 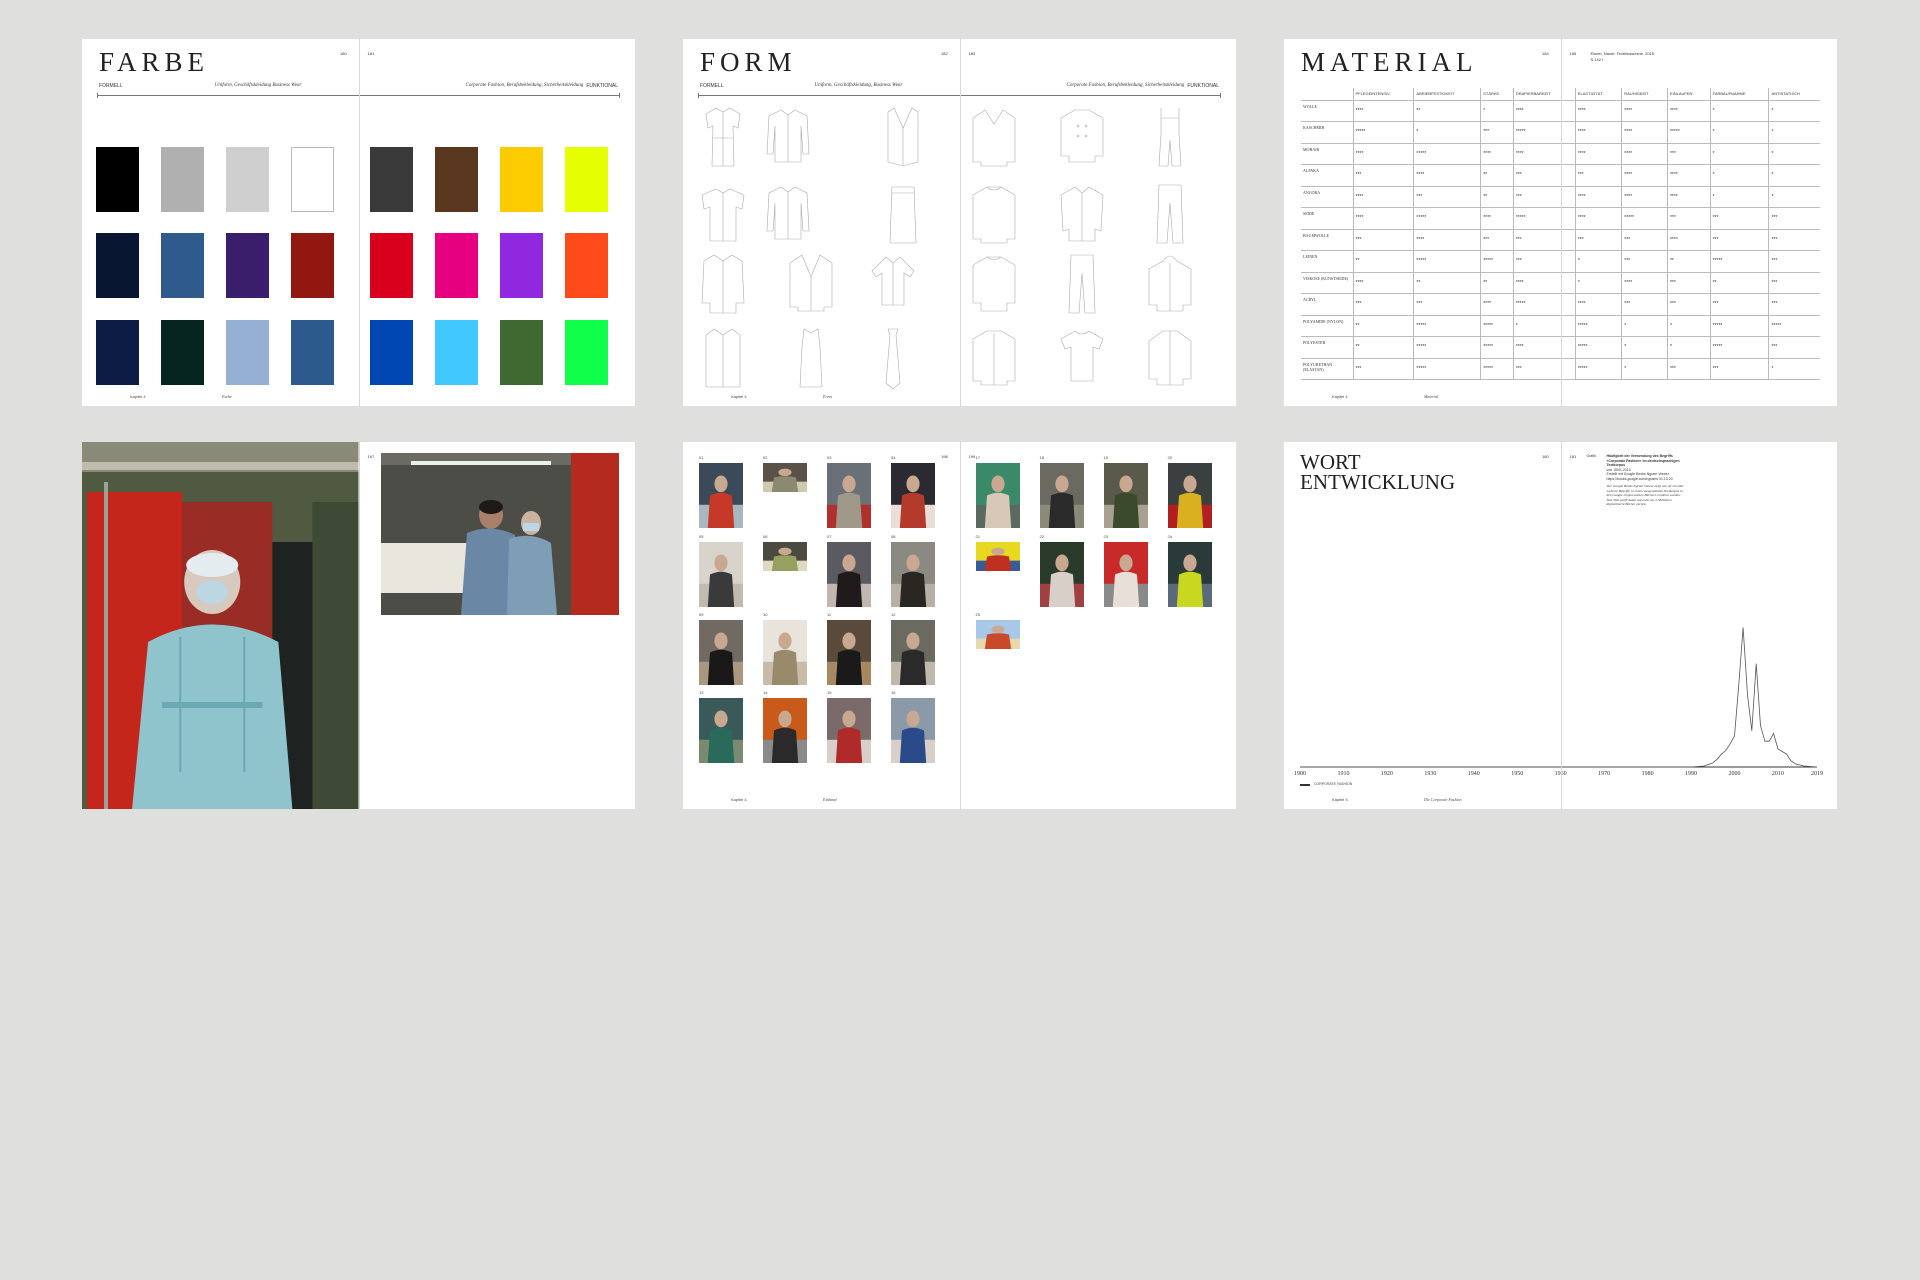 What do you see at coordinates (959, 95) in the screenshot?
I see `axis-ruler` at bounding box center [959, 95].